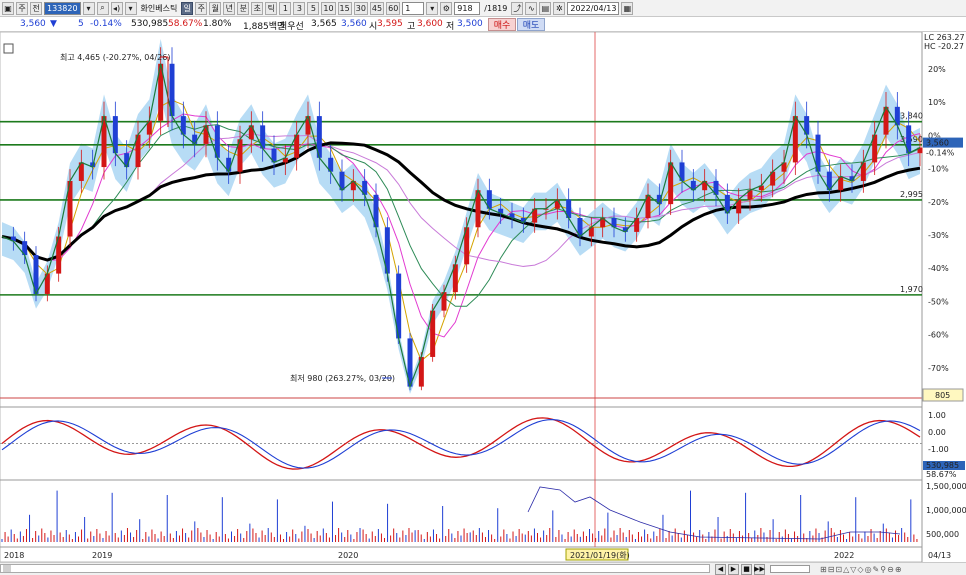 The width and height of the screenshot is (966, 575). Describe the element at coordinates (446, 8) in the screenshot. I see `settings-icon: ⚙` at that location.